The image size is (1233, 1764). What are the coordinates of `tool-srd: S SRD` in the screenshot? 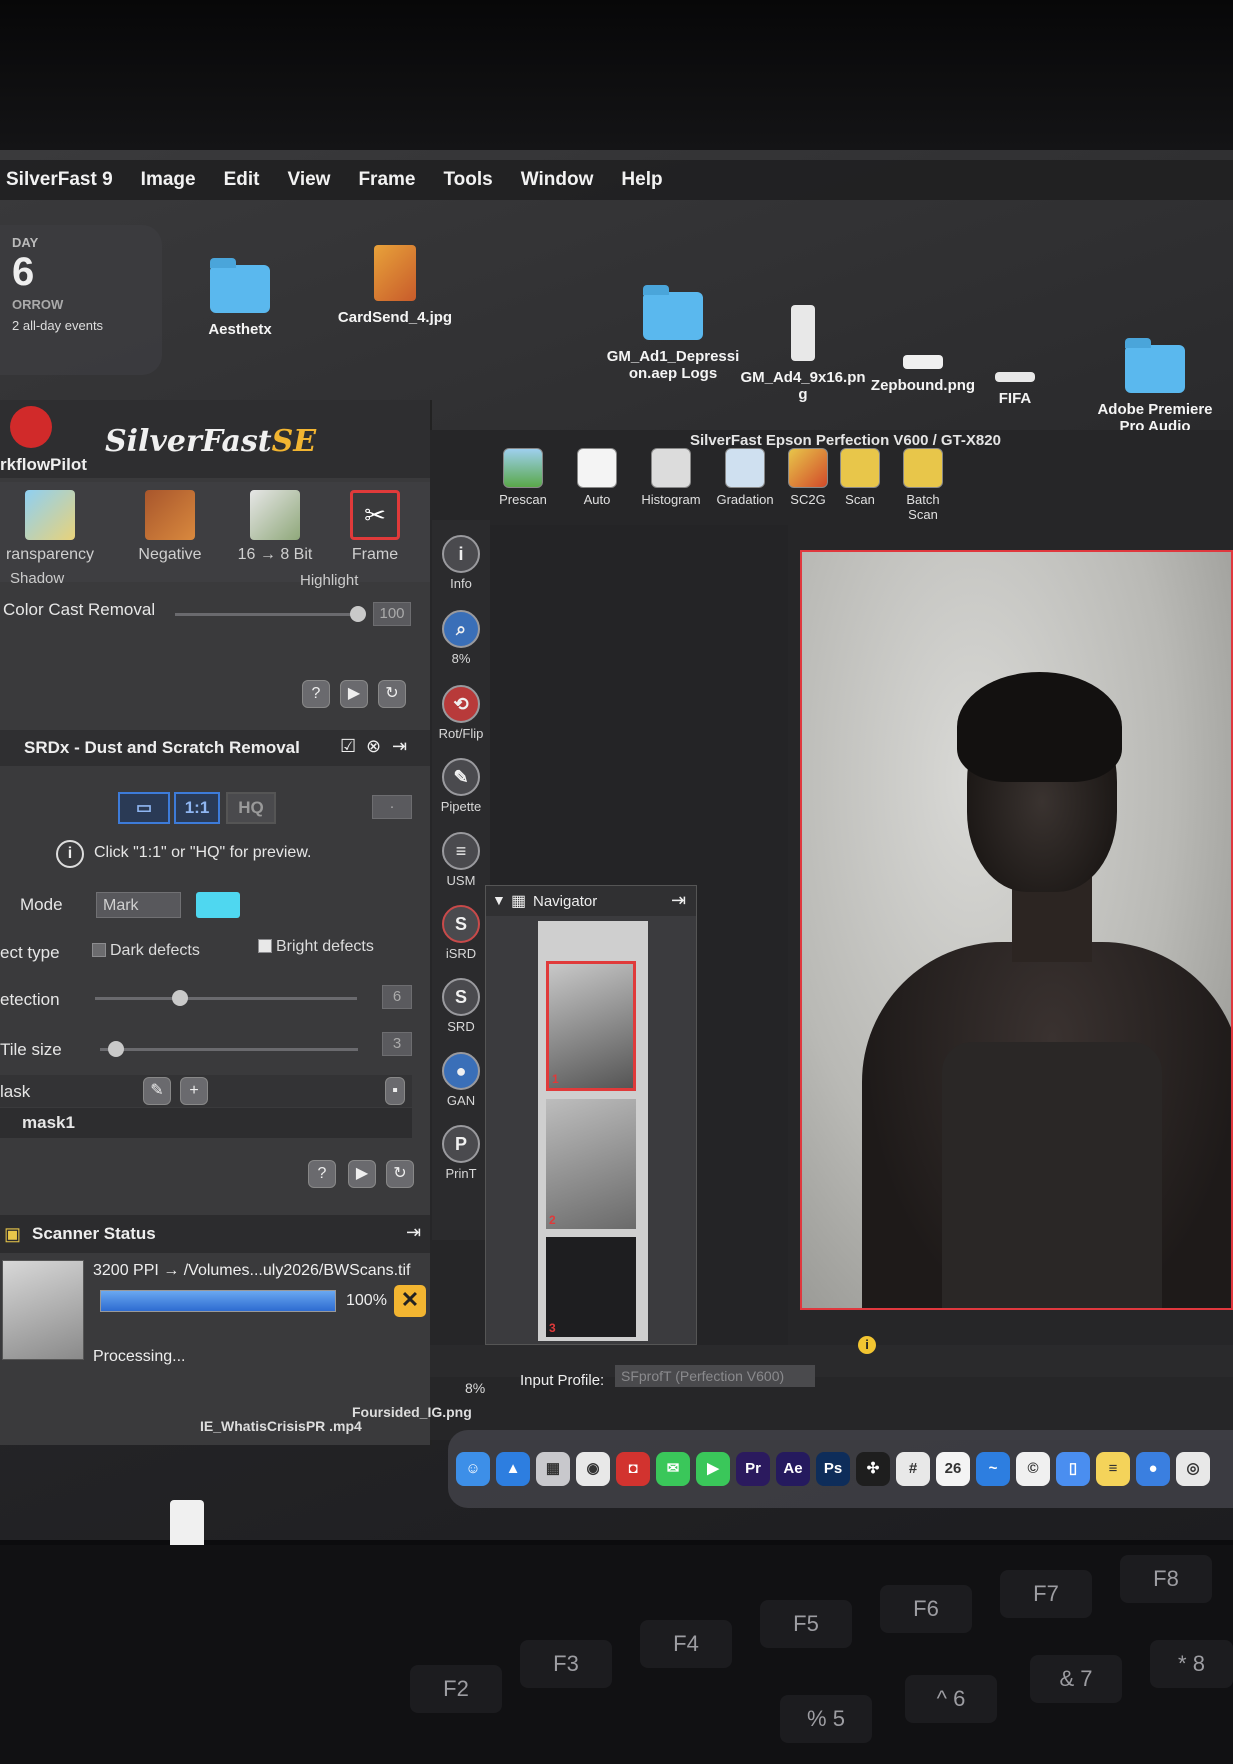 It's located at (461, 1006).